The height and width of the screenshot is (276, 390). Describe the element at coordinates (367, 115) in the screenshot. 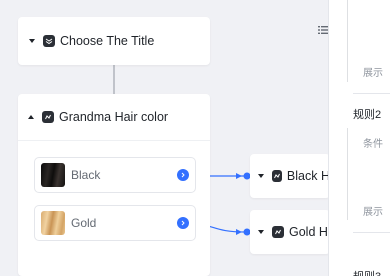

I see `rule-2-title: 规则2` at that location.